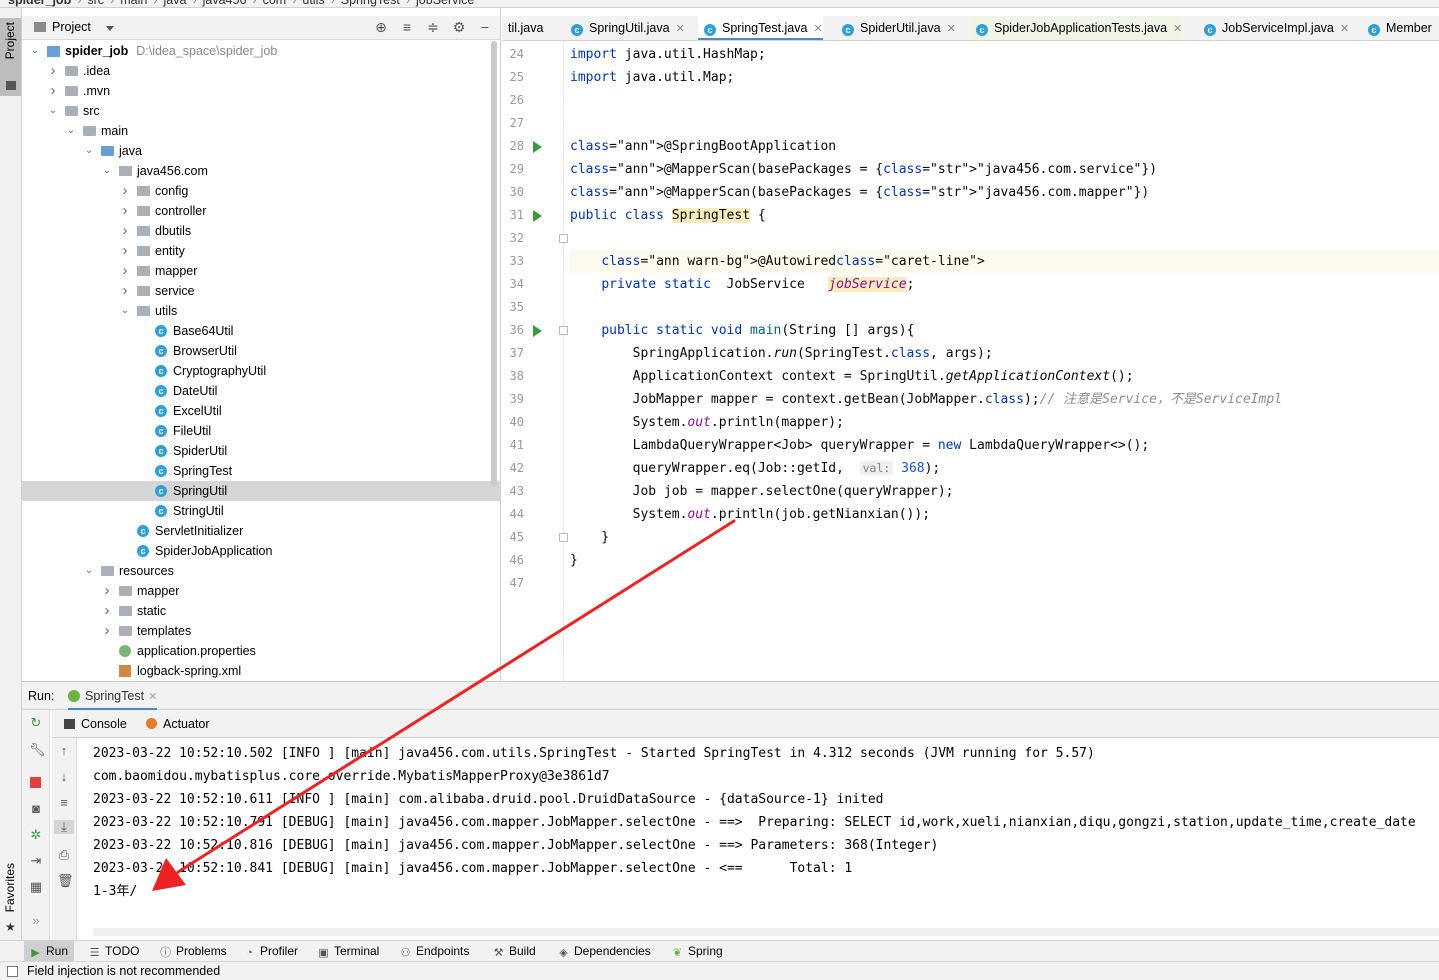 The width and height of the screenshot is (1439, 980). Describe the element at coordinates (1397, 28) in the screenshot. I see `editor-tab: c Member` at that location.